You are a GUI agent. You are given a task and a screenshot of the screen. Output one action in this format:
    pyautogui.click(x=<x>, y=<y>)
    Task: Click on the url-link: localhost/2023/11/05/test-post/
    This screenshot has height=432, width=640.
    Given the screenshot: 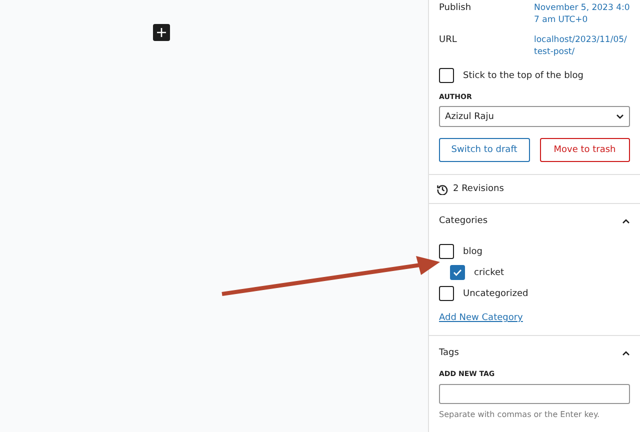 What is the action you would take?
    pyautogui.click(x=582, y=46)
    